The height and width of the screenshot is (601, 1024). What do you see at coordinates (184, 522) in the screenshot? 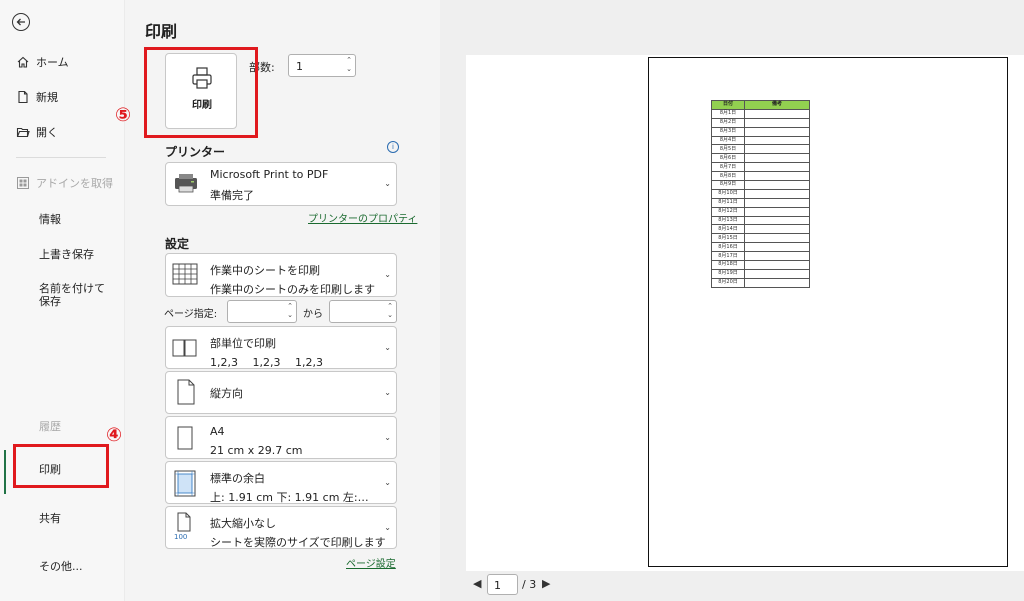
I see `scaling-page-icon` at bounding box center [184, 522].